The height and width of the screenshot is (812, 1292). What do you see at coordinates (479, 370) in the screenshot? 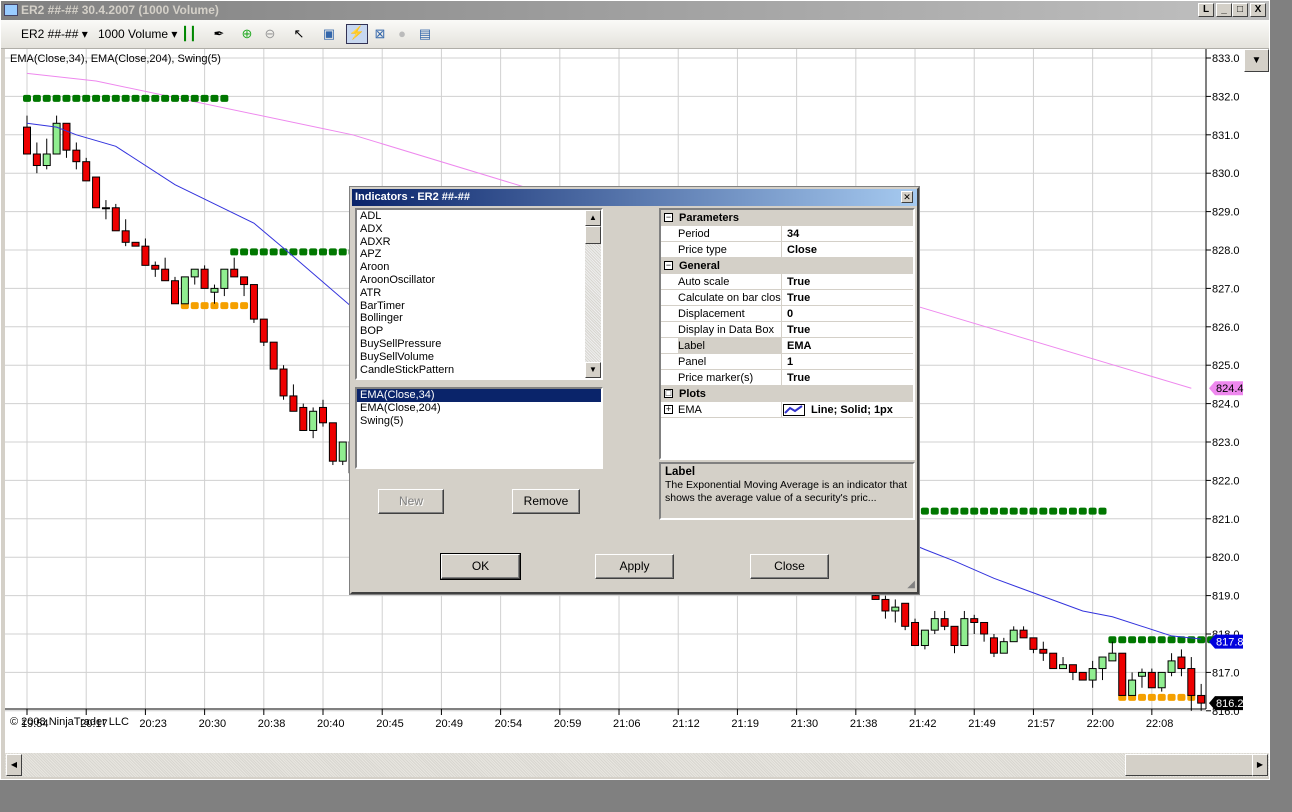
I see `indicator-list-item: CandleStickPattern` at bounding box center [479, 370].